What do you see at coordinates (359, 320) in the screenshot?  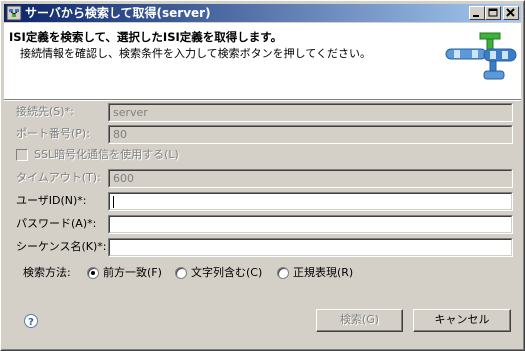 I see `search-button: 検索(G)` at bounding box center [359, 320].